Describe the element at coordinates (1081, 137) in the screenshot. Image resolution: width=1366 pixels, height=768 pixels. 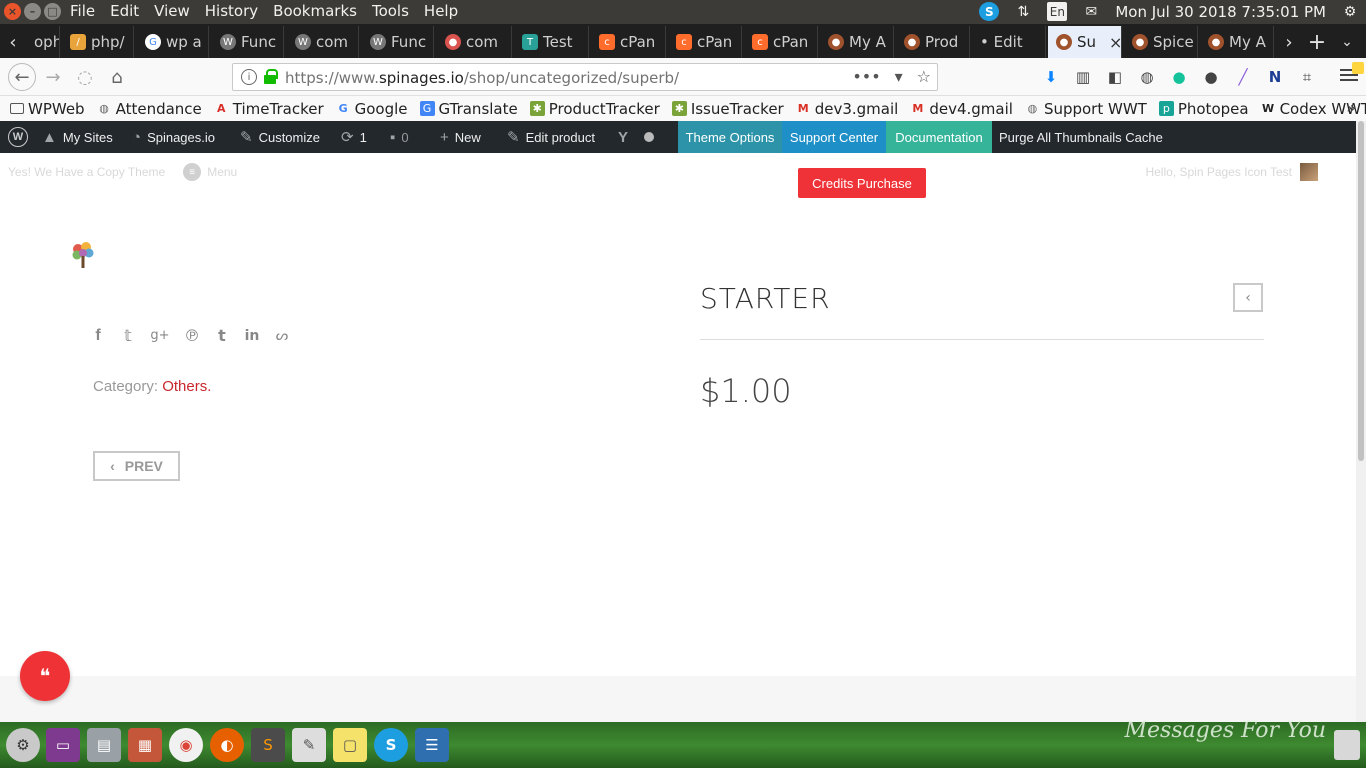
I see `purge-cache-link: Purge All Thumbnails Cache` at that location.